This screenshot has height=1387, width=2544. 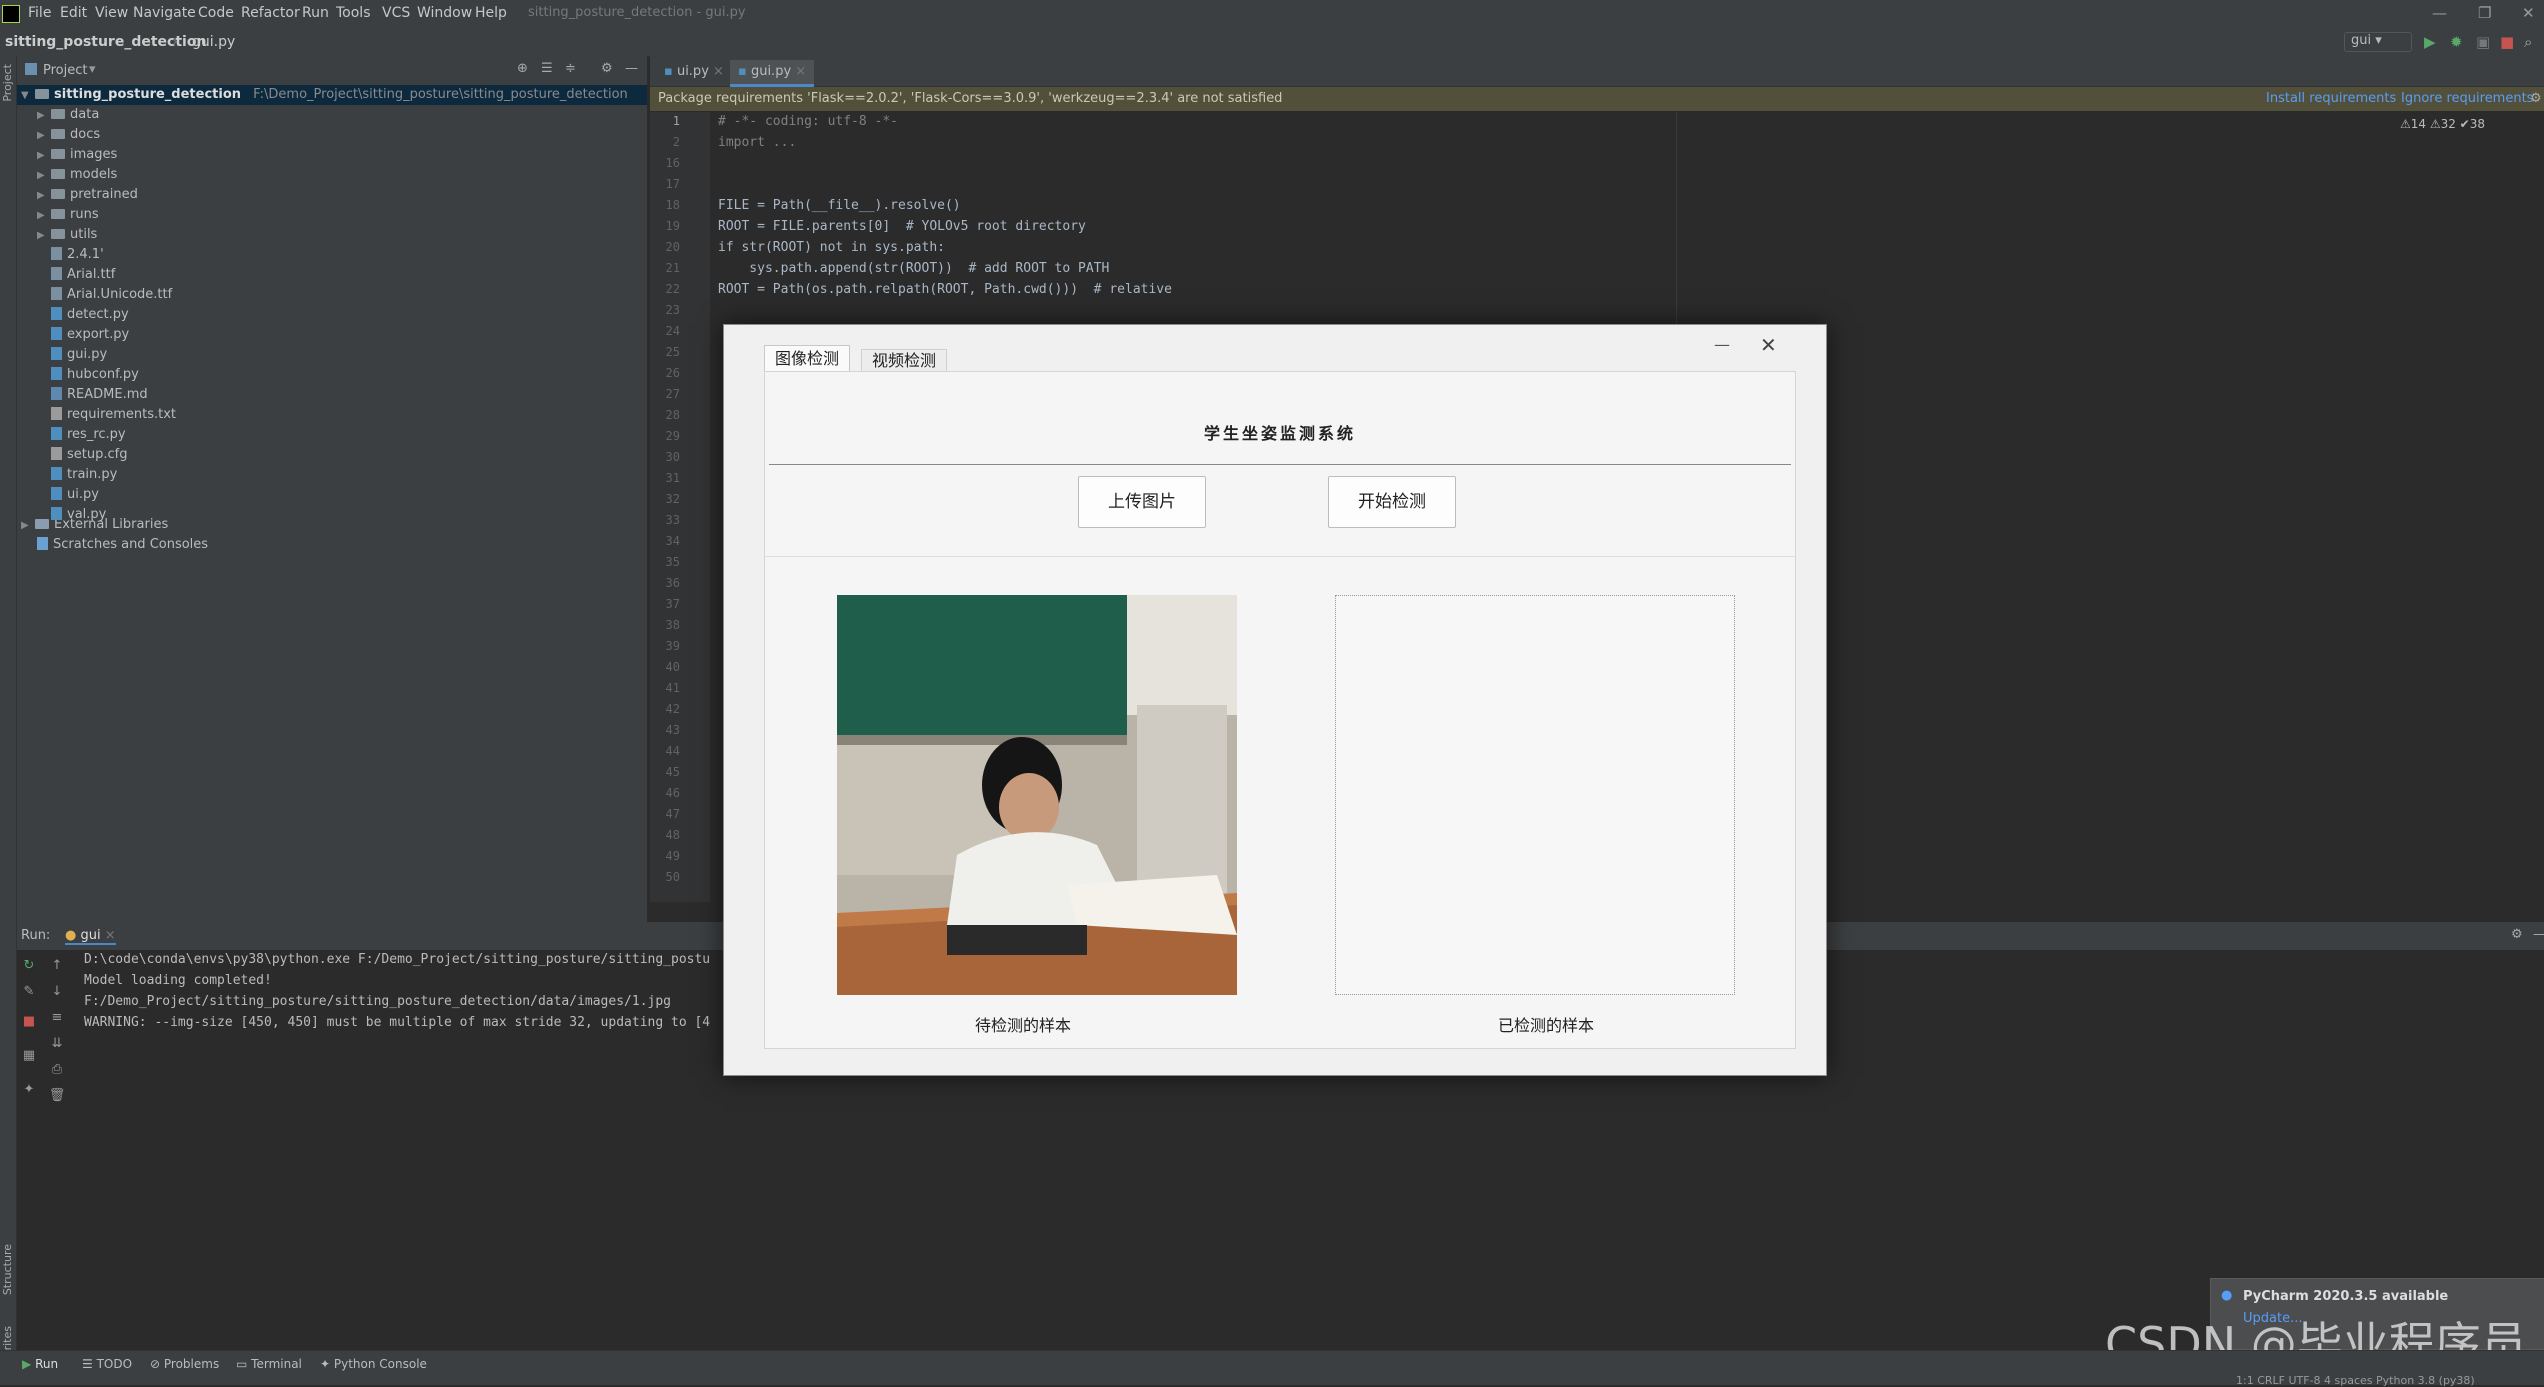 What do you see at coordinates (694, 72) in the screenshot?
I see `tab-ui-py: ▪ ui.py ×` at bounding box center [694, 72].